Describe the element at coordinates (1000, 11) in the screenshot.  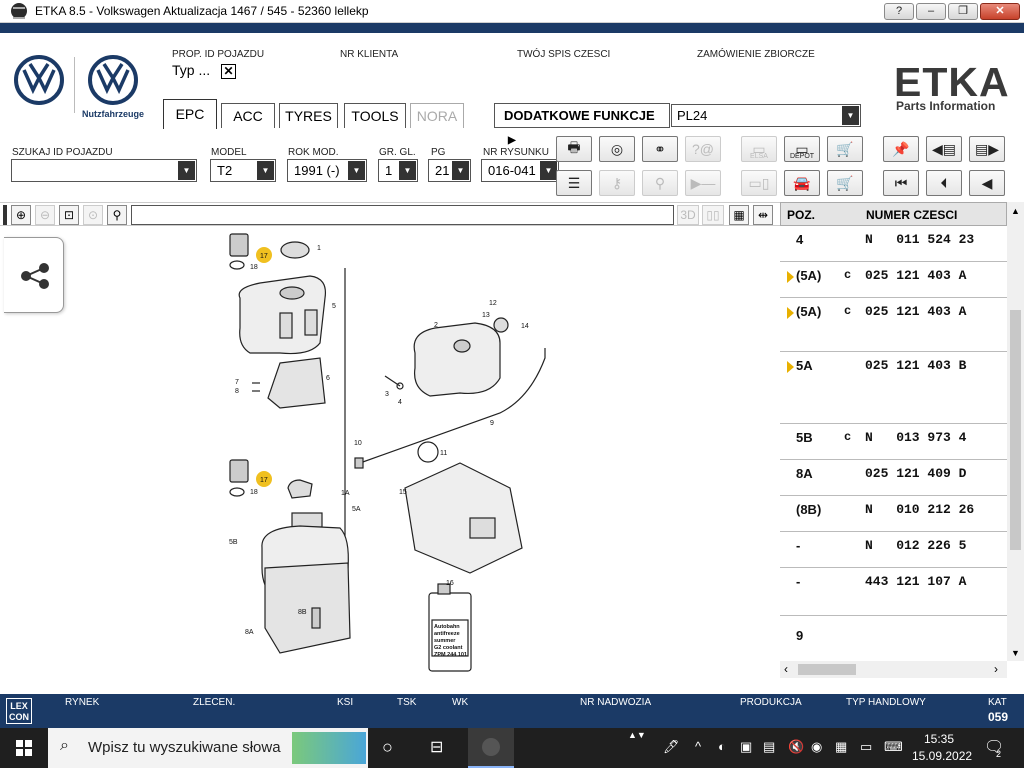
I see `close-button: ✕` at that location.